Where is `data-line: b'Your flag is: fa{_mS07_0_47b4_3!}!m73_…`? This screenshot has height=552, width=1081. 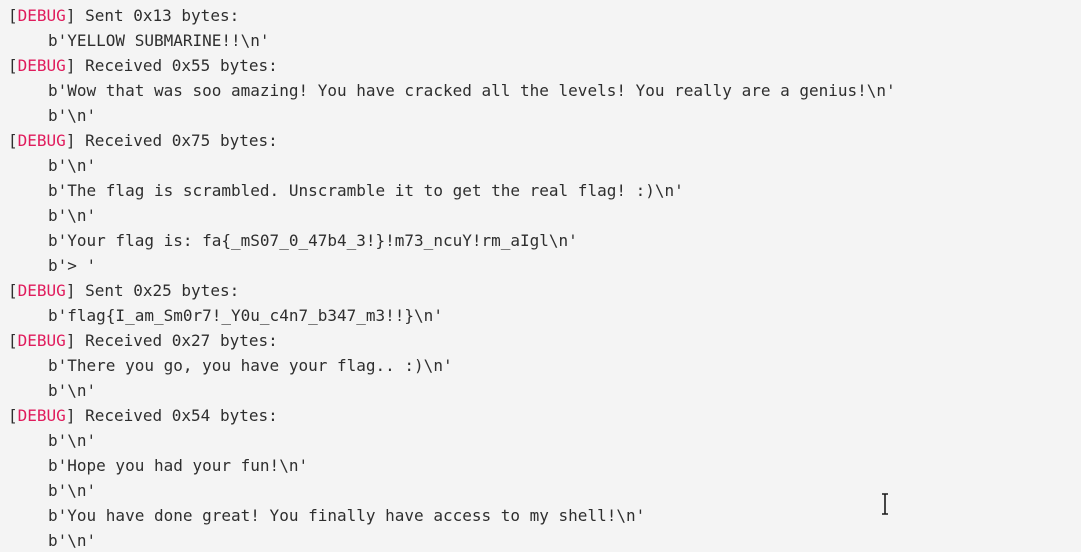 data-line: b'Your flag is: fa{_mS07_0_47b4_3!}!m73_… is located at coordinates (313, 240).